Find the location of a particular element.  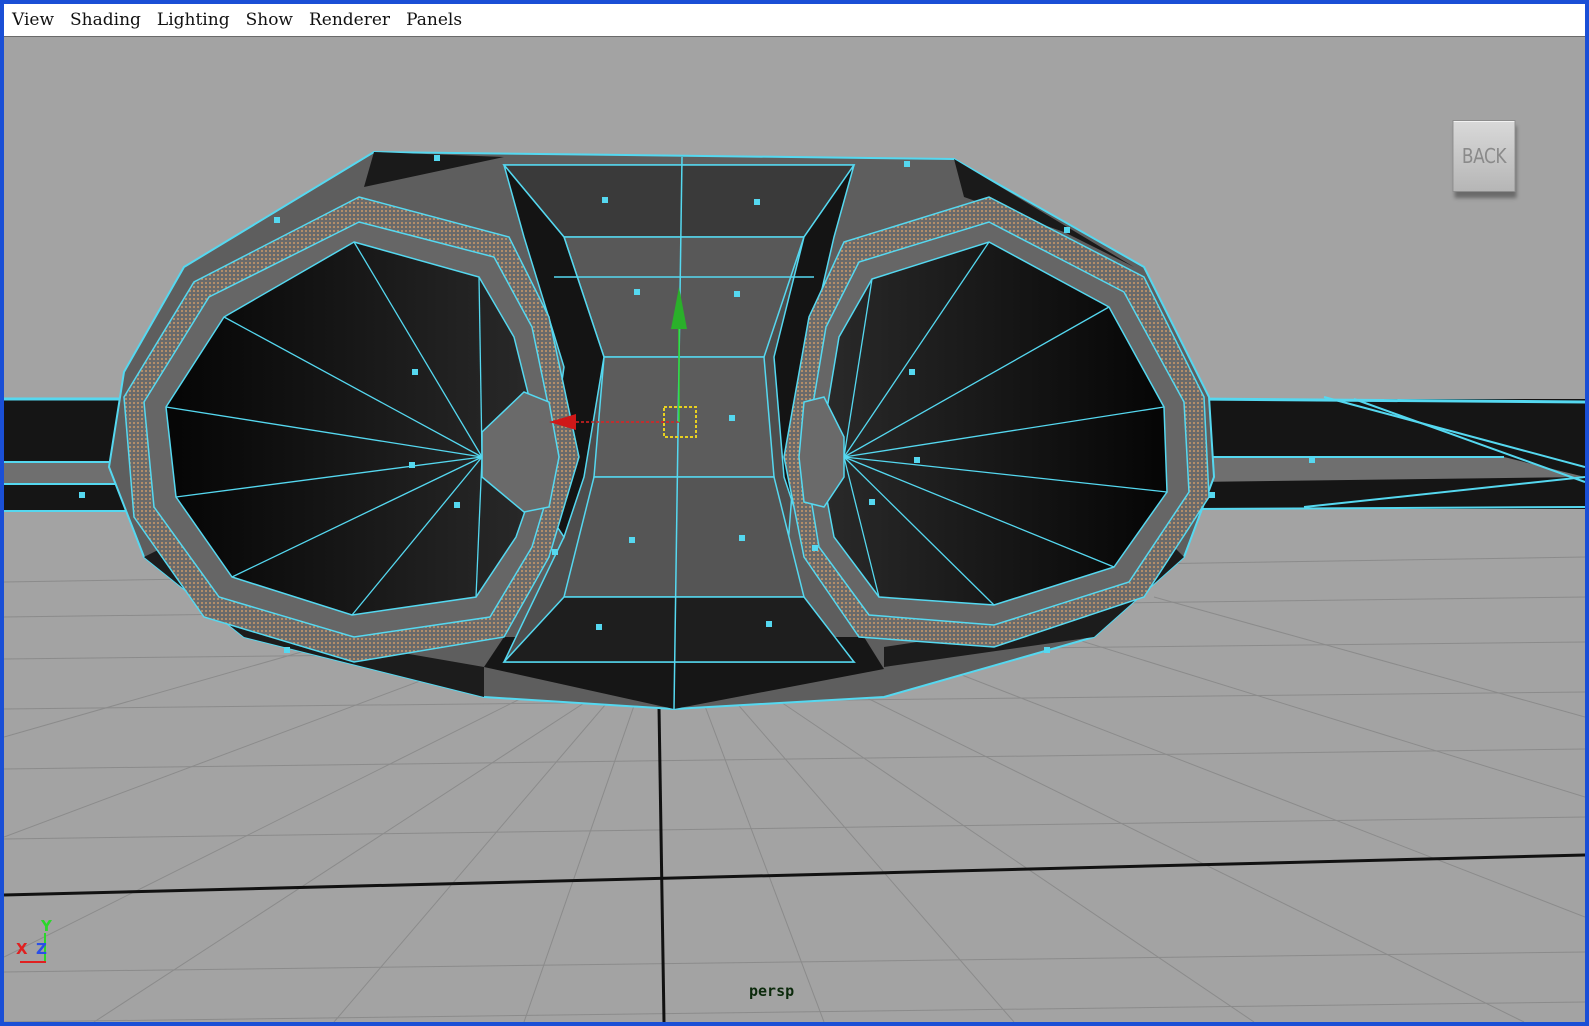

menu-show: Show is located at coordinates (269, 20).